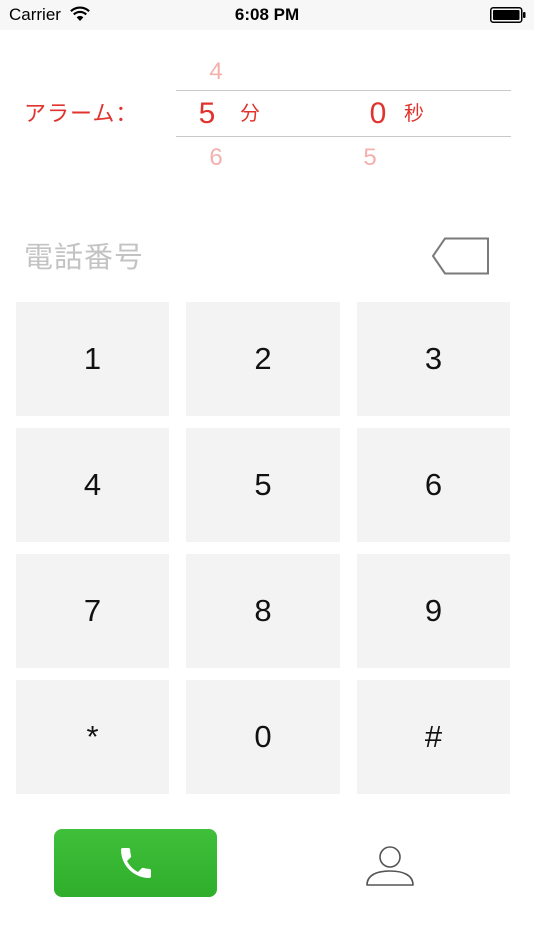 The height and width of the screenshot is (950, 534). I want to click on key-hash: #, so click(433, 737).